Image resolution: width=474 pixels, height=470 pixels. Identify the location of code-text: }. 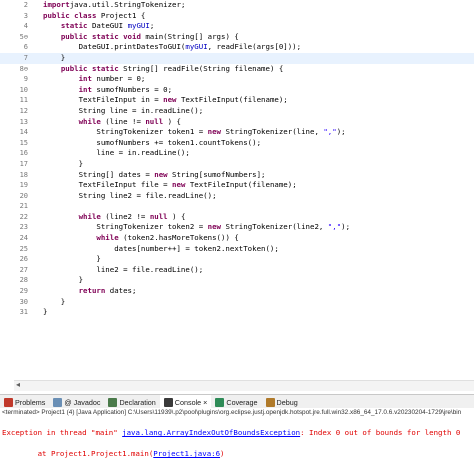
(71, 259).